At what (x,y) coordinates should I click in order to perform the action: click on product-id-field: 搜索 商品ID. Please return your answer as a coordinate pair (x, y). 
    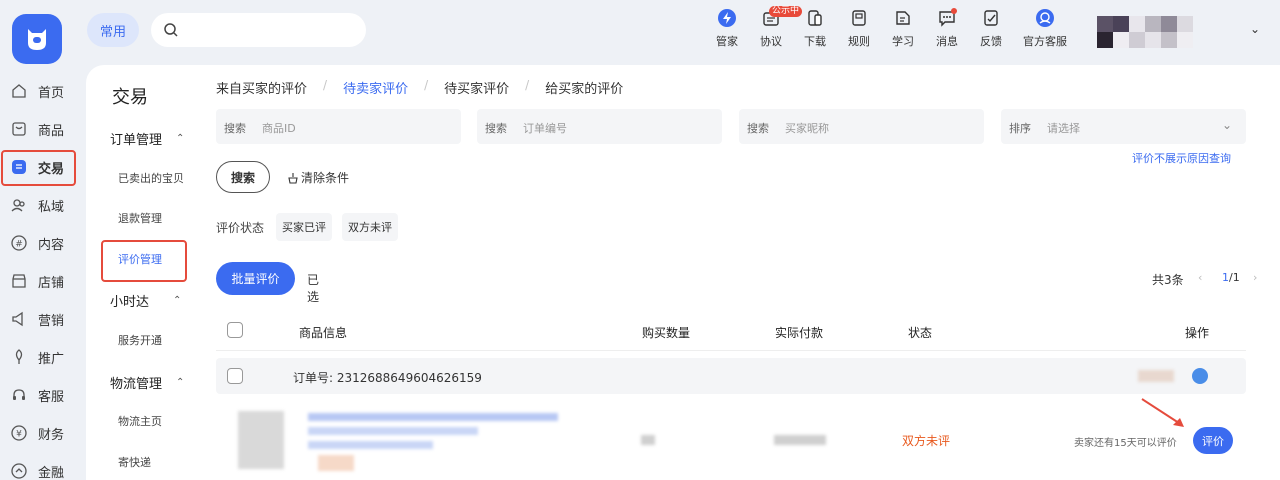
    Looking at the image, I should click on (338, 126).